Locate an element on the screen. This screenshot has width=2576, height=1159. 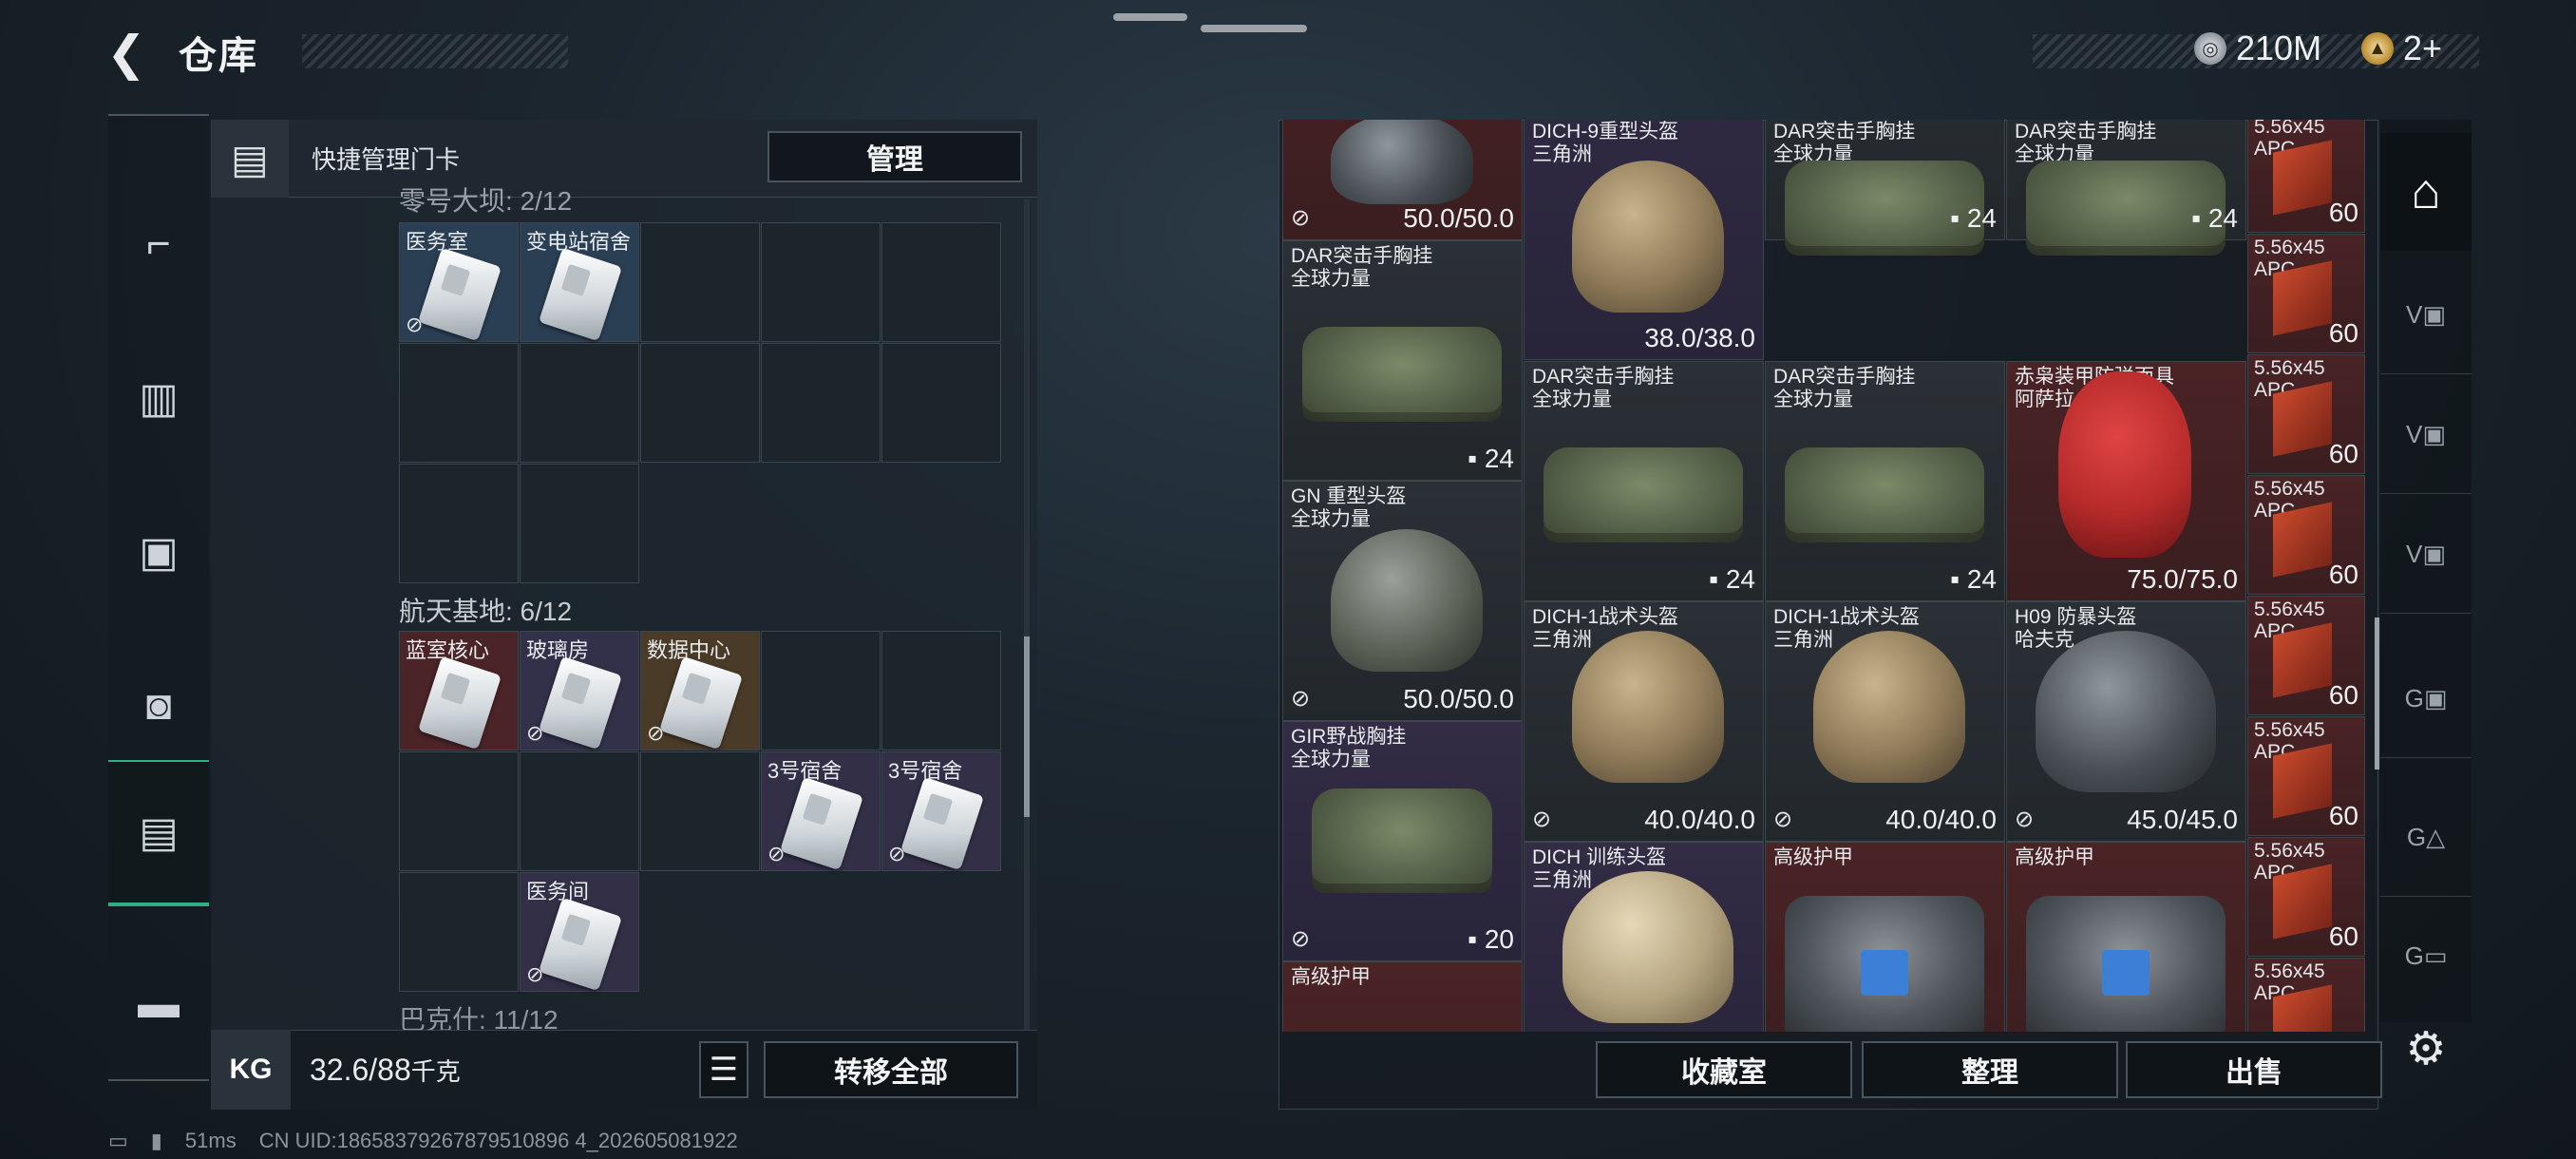
keycard-slot: 数据中心 ⊘ is located at coordinates (700, 690).